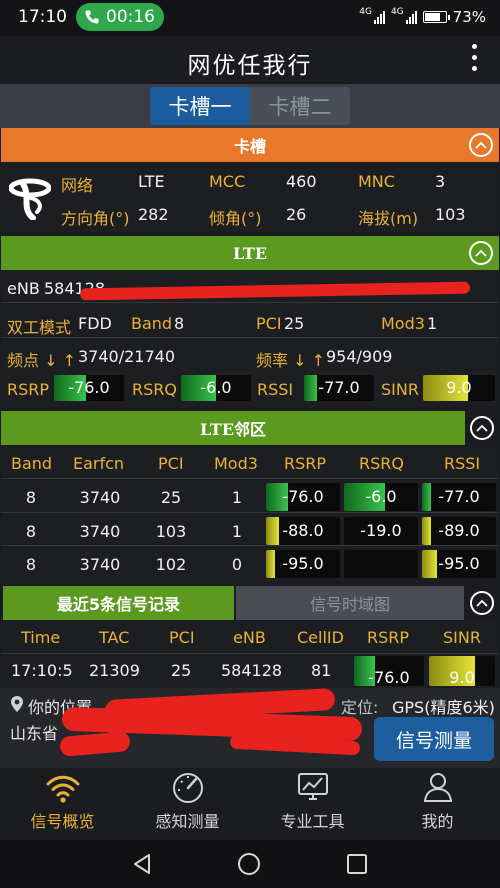  I want to click on bottom-nav: 信号概览 感知测量 专业工具 我的, so click(250, 804).